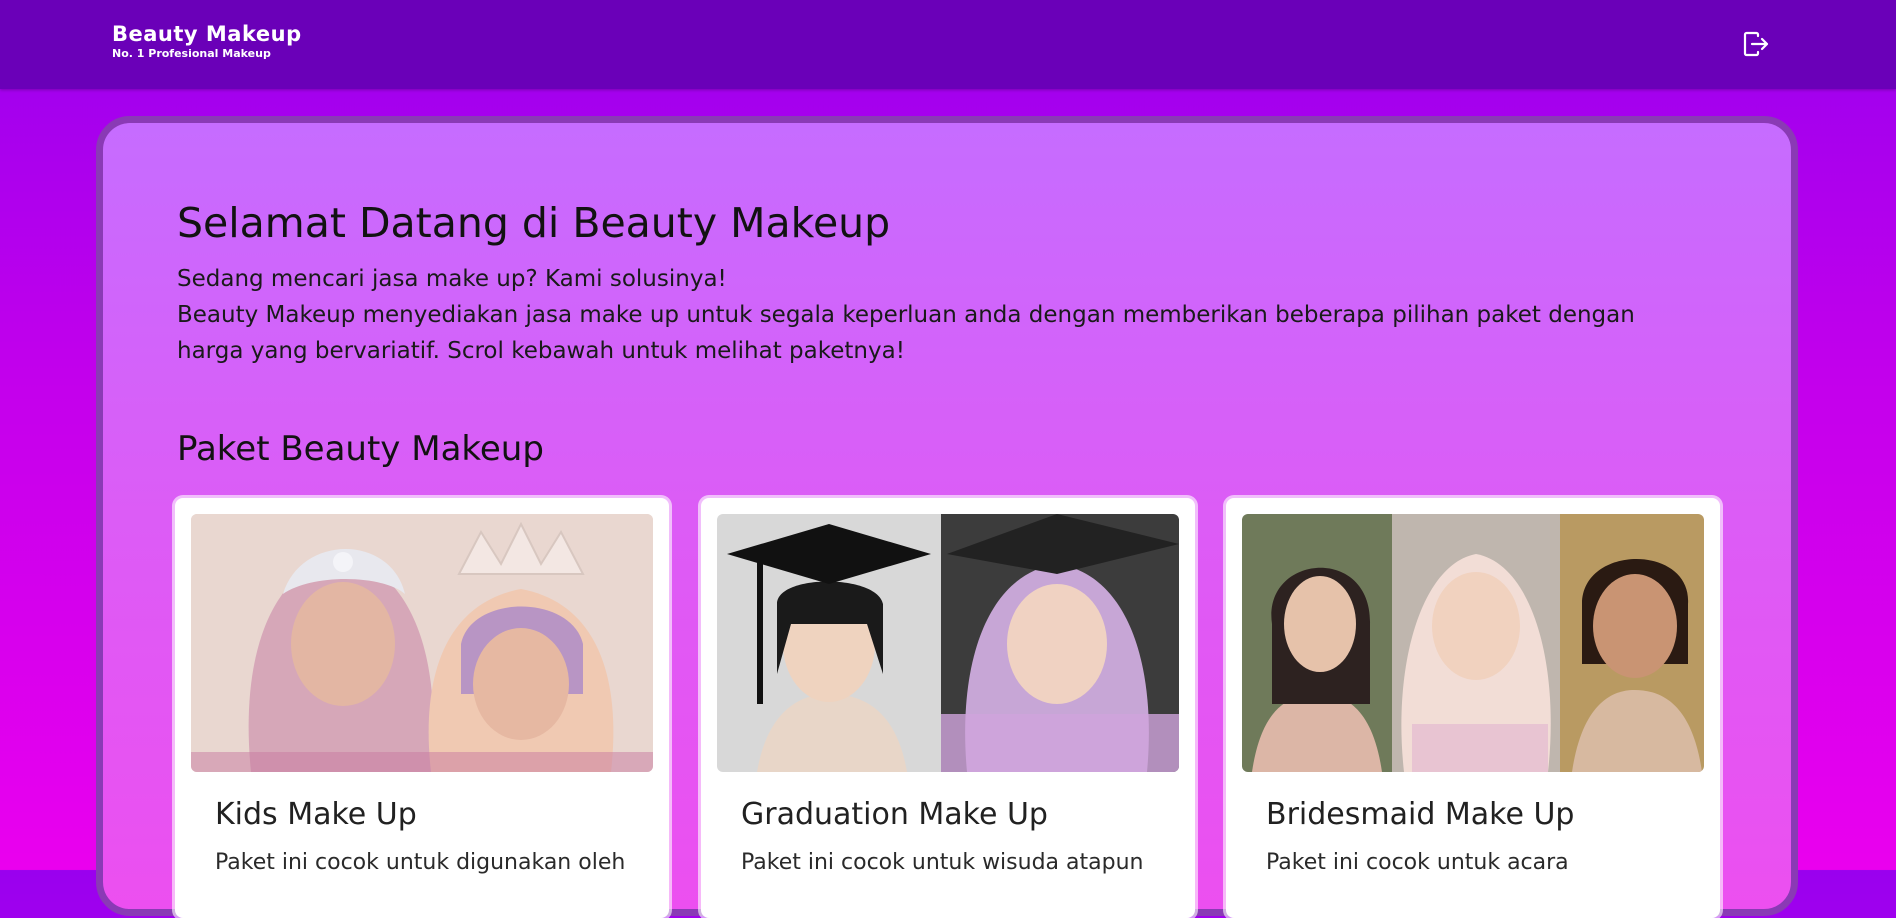  What do you see at coordinates (894, 814) in the screenshot?
I see `package-title-graduation: Graduation Make Up` at bounding box center [894, 814].